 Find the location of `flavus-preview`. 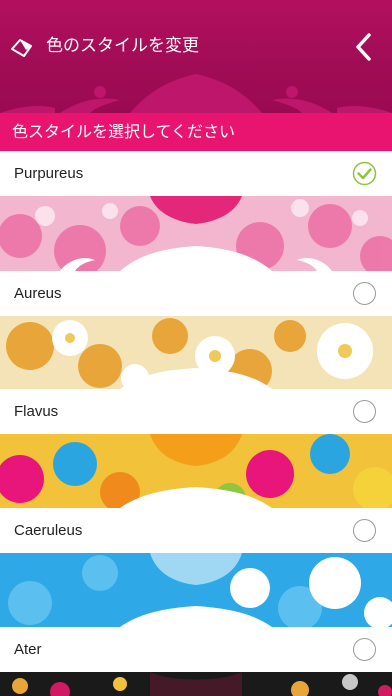

flavus-preview is located at coordinates (196, 471).